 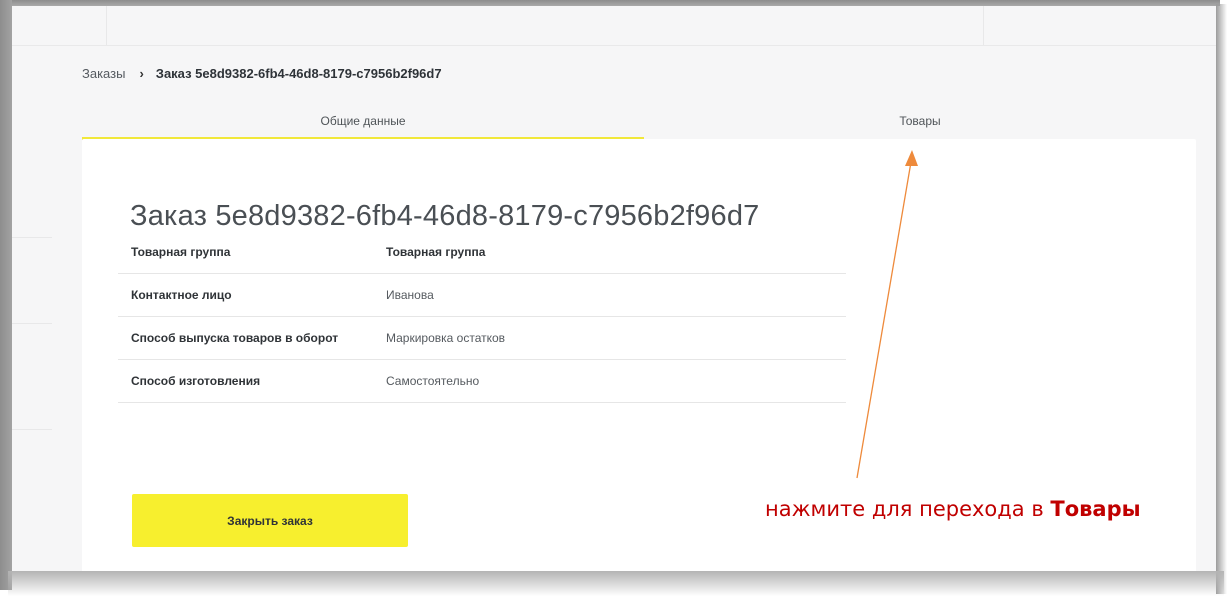 What do you see at coordinates (446, 338) in the screenshot?
I see `detail-value: Маркировка остатков` at bounding box center [446, 338].